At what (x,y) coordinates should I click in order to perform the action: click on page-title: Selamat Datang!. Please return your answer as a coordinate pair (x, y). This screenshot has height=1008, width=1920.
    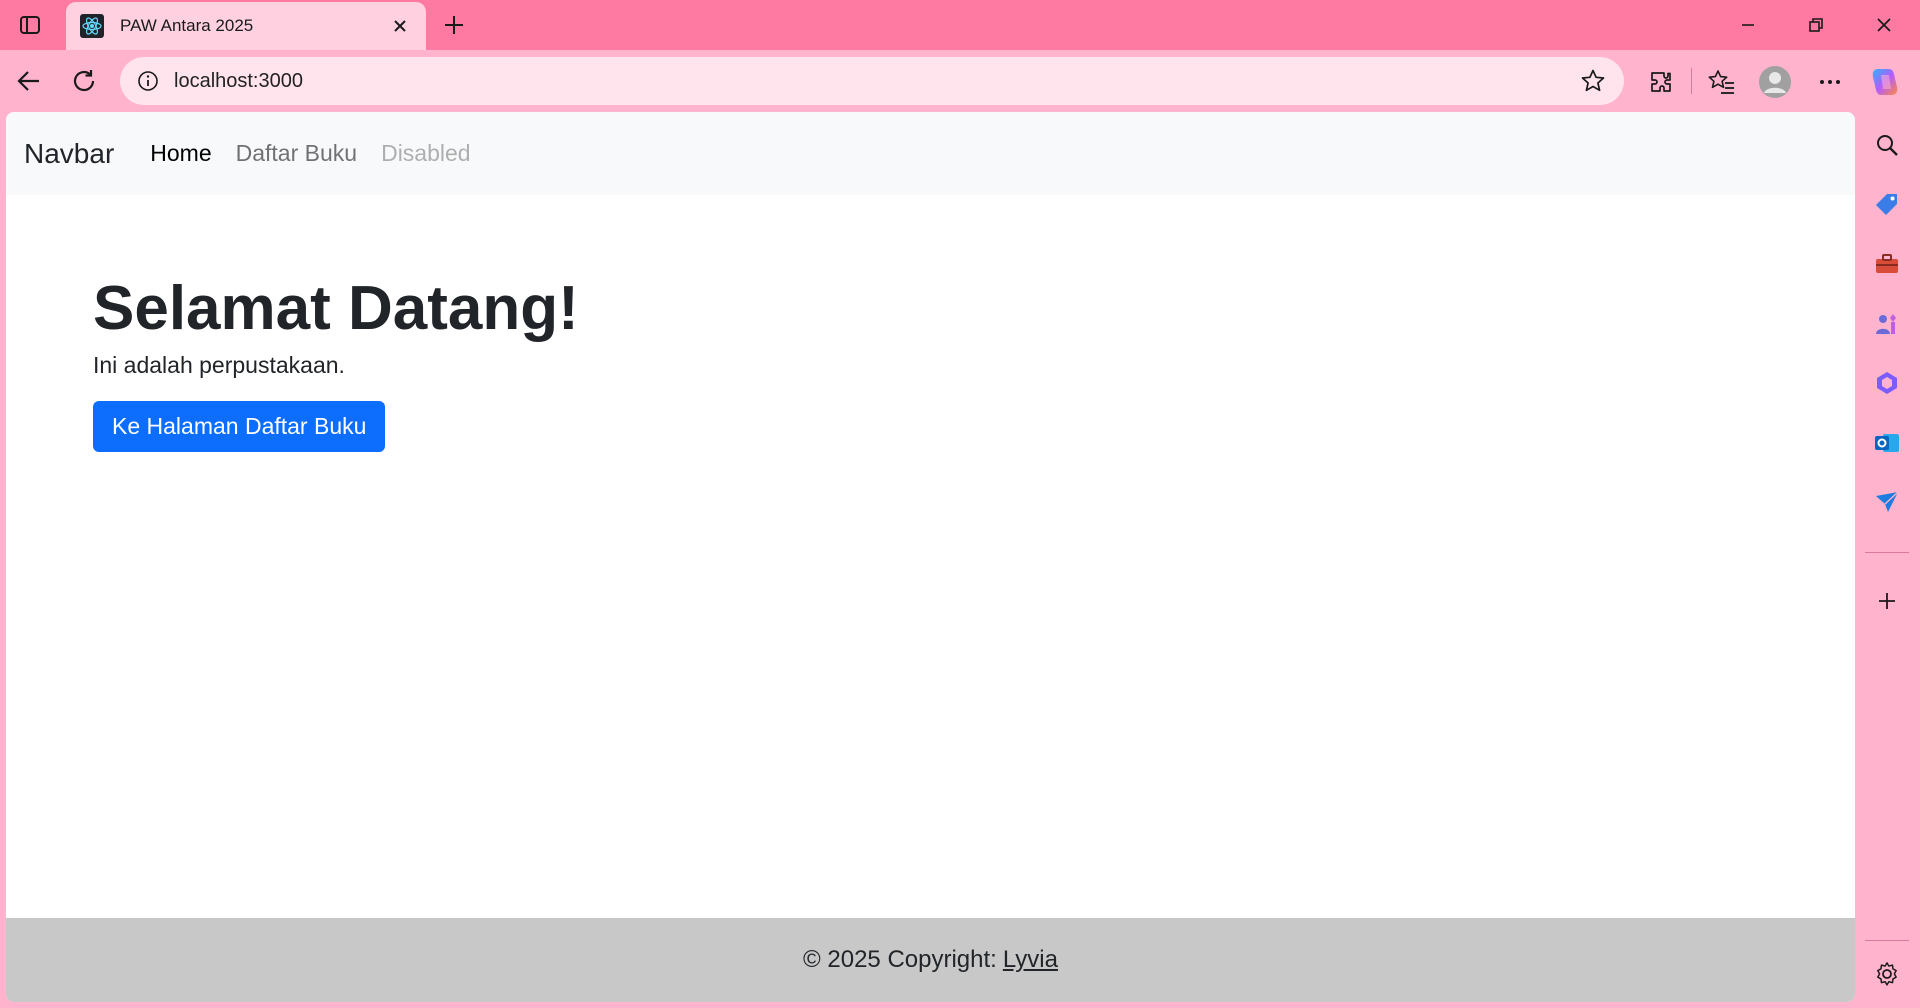
    Looking at the image, I should click on (336, 308).